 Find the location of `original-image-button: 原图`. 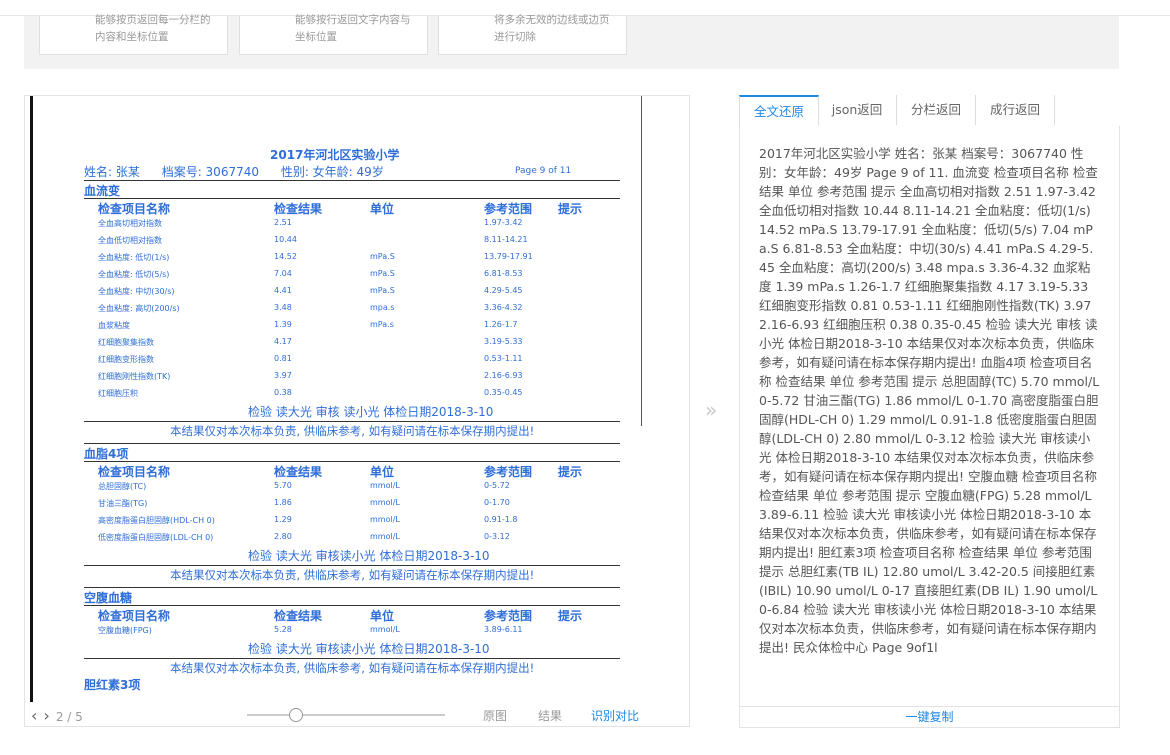

original-image-button: 原图 is located at coordinates (495, 715).